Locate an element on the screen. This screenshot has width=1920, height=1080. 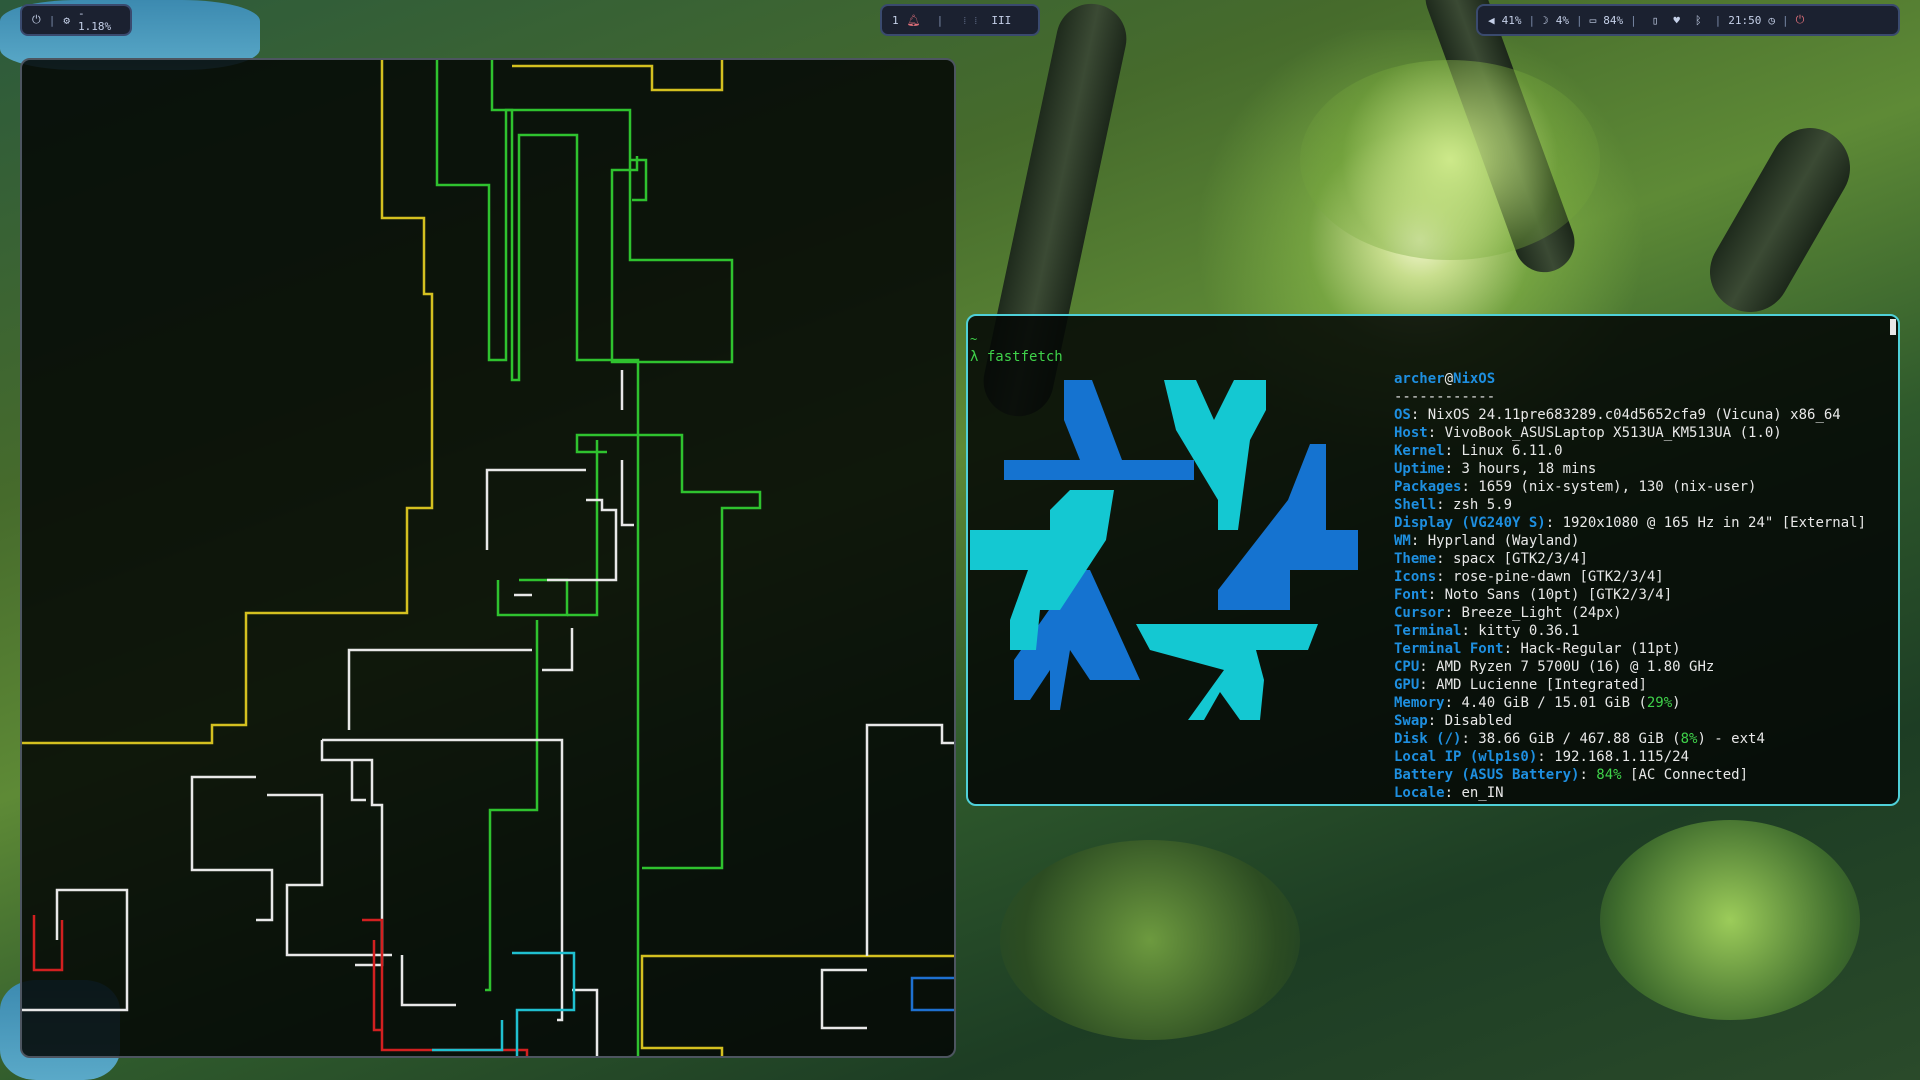
info-line: Local IP (wlp1s0): 192.168.1.115/24 is located at coordinates (1542, 757).